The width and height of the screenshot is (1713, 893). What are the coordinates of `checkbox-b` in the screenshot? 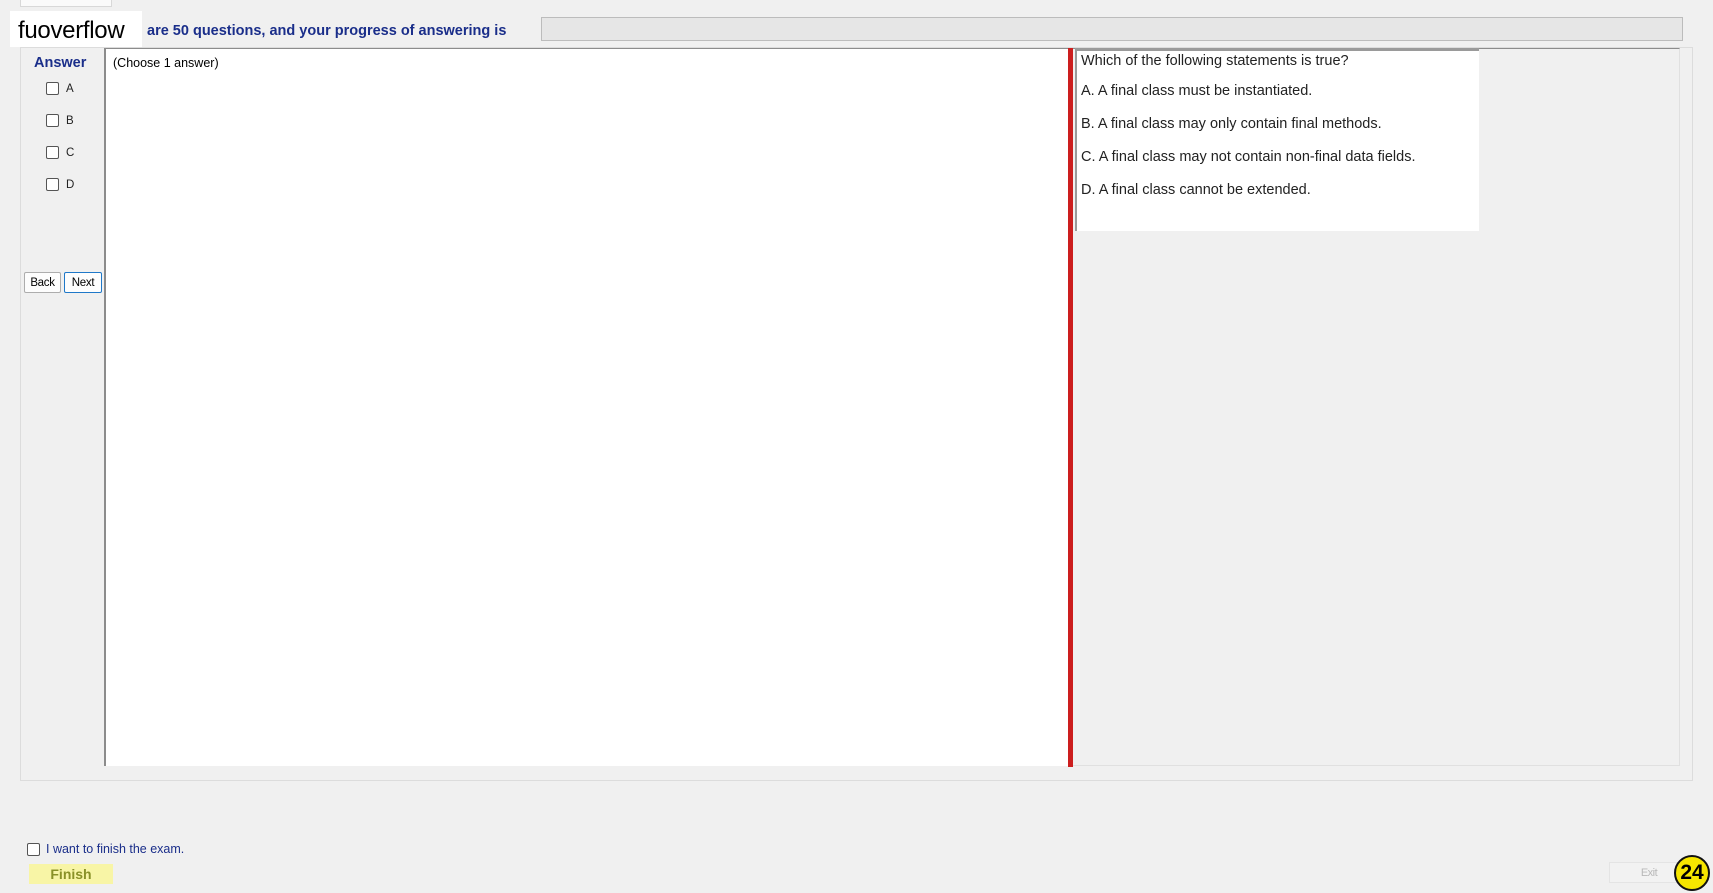 It's located at (52, 120).